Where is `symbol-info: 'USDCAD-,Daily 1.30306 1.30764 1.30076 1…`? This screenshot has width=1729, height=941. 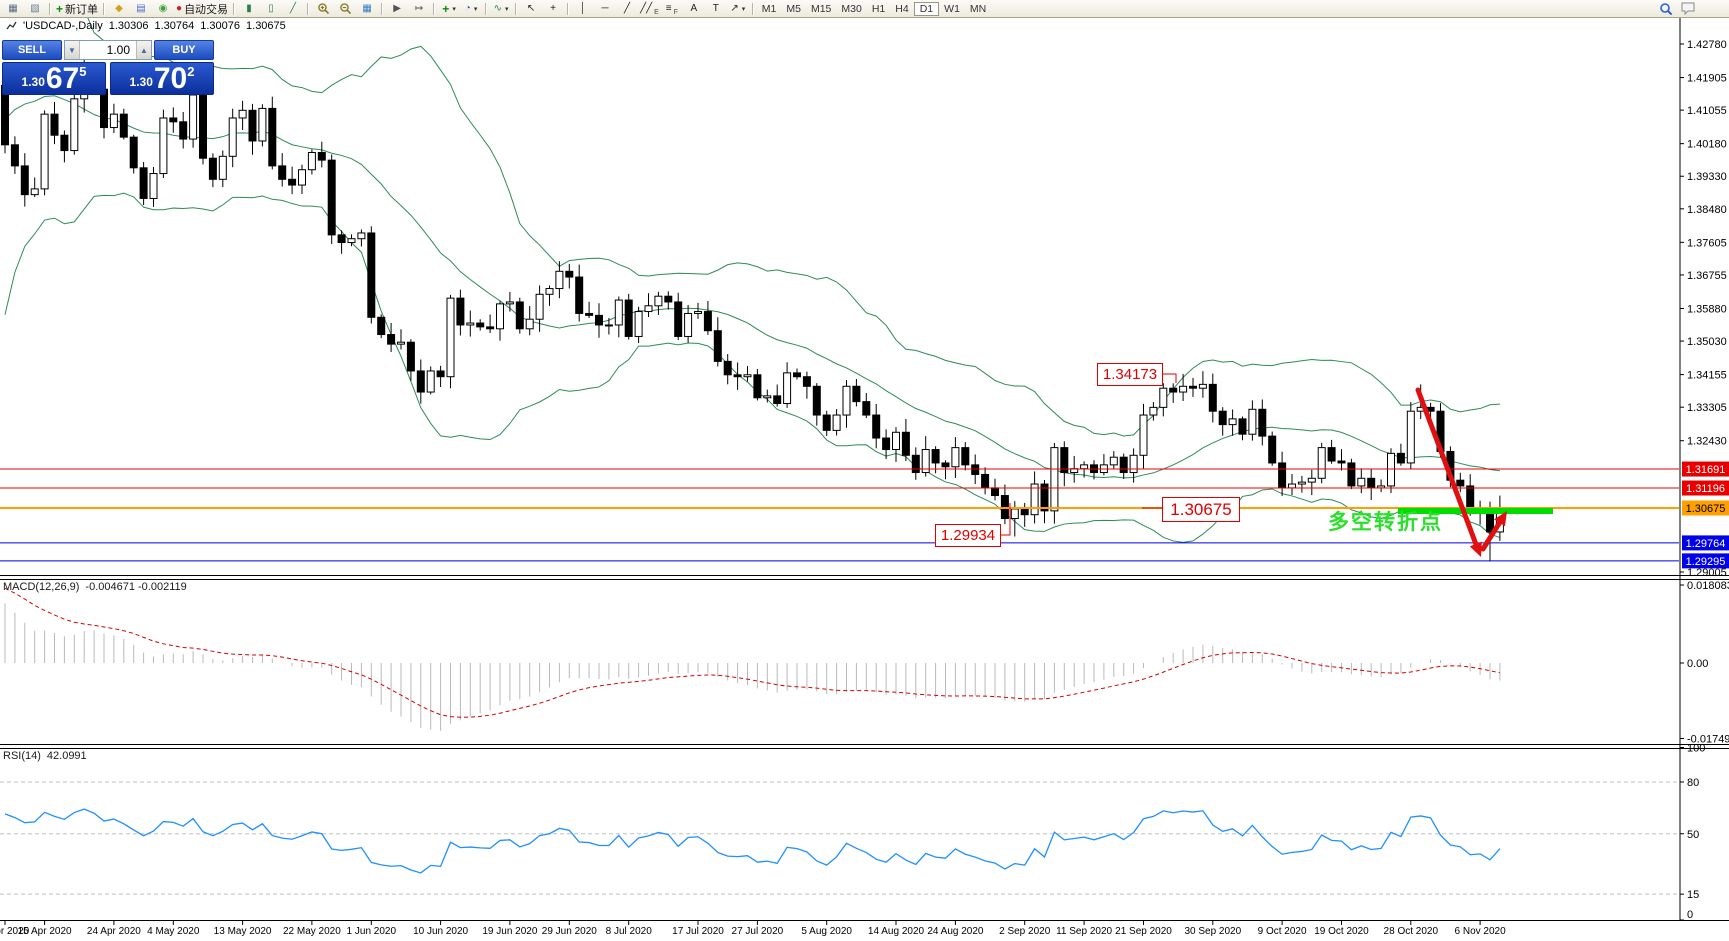
symbol-info: 'USDCAD-,Daily 1.30306 1.30764 1.30076 1… is located at coordinates (146, 26).